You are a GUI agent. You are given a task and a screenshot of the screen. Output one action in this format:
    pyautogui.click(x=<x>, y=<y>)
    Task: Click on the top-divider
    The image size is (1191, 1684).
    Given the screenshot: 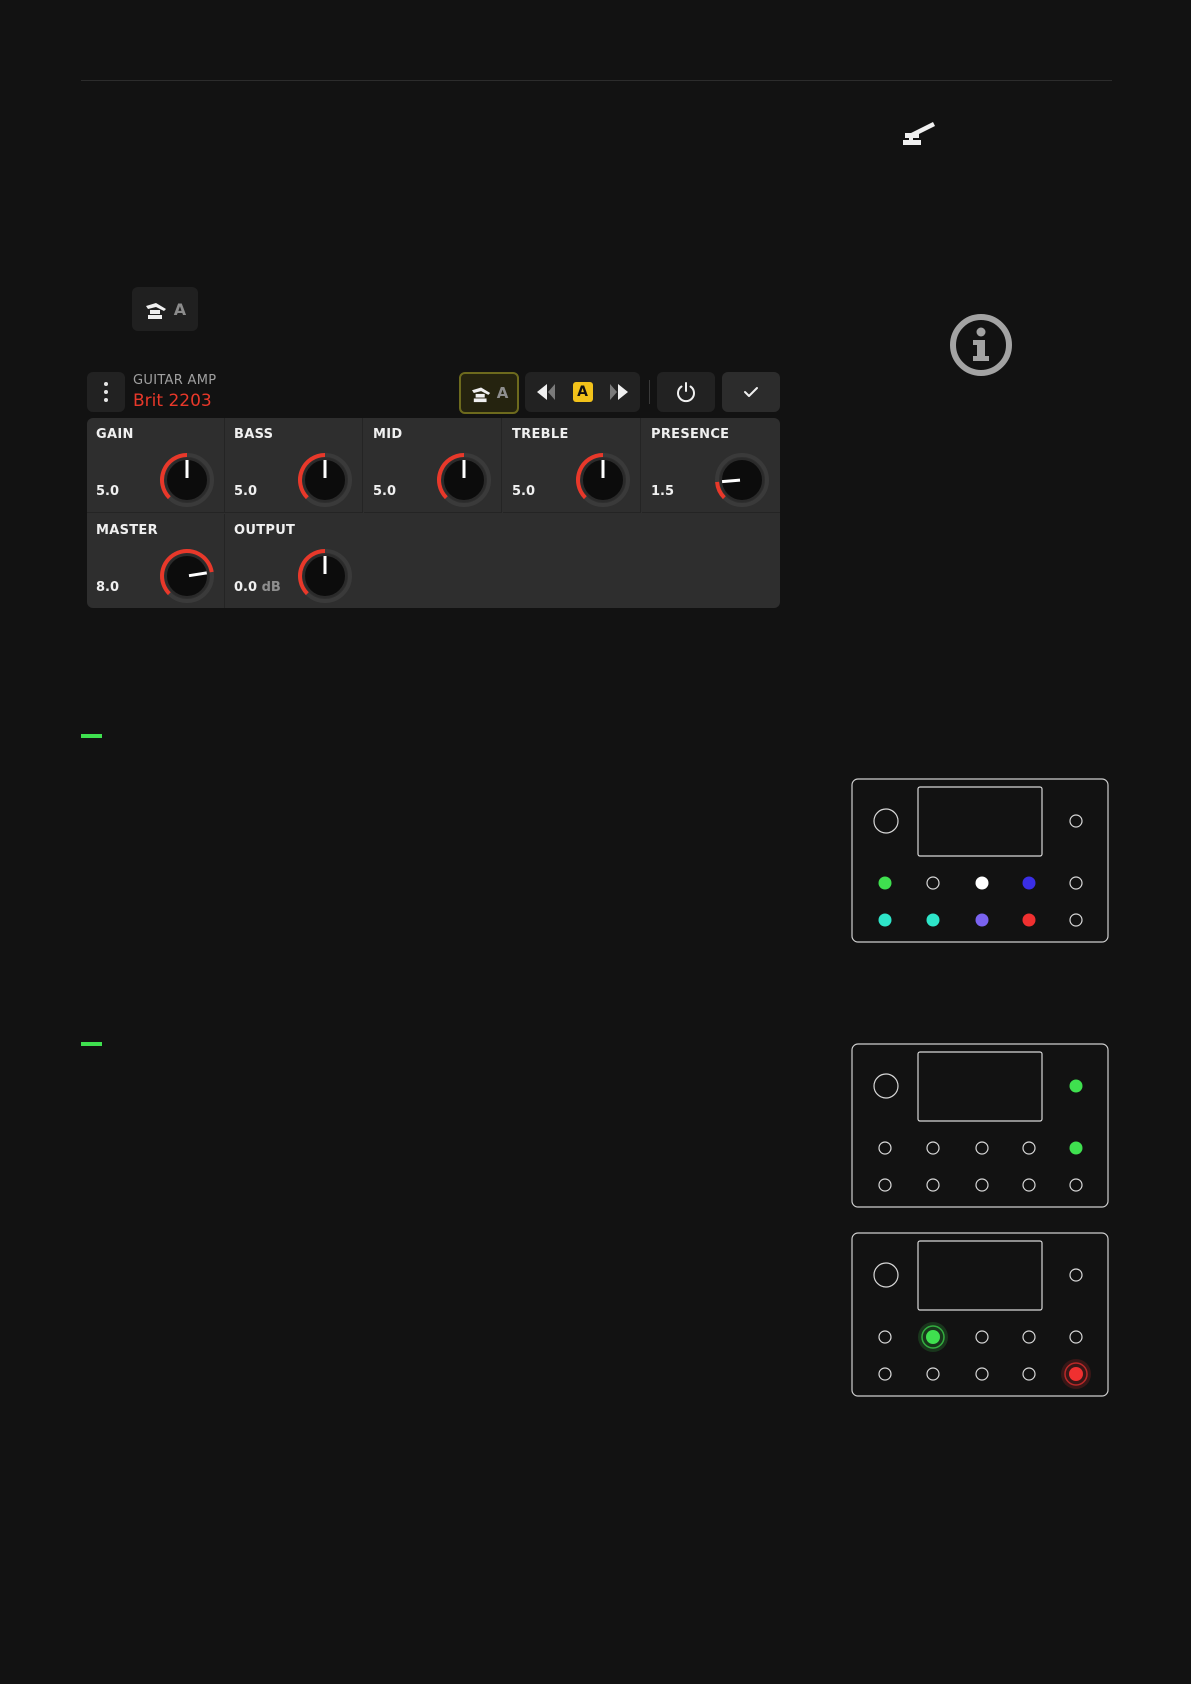 What is the action you would take?
    pyautogui.click(x=596, y=80)
    